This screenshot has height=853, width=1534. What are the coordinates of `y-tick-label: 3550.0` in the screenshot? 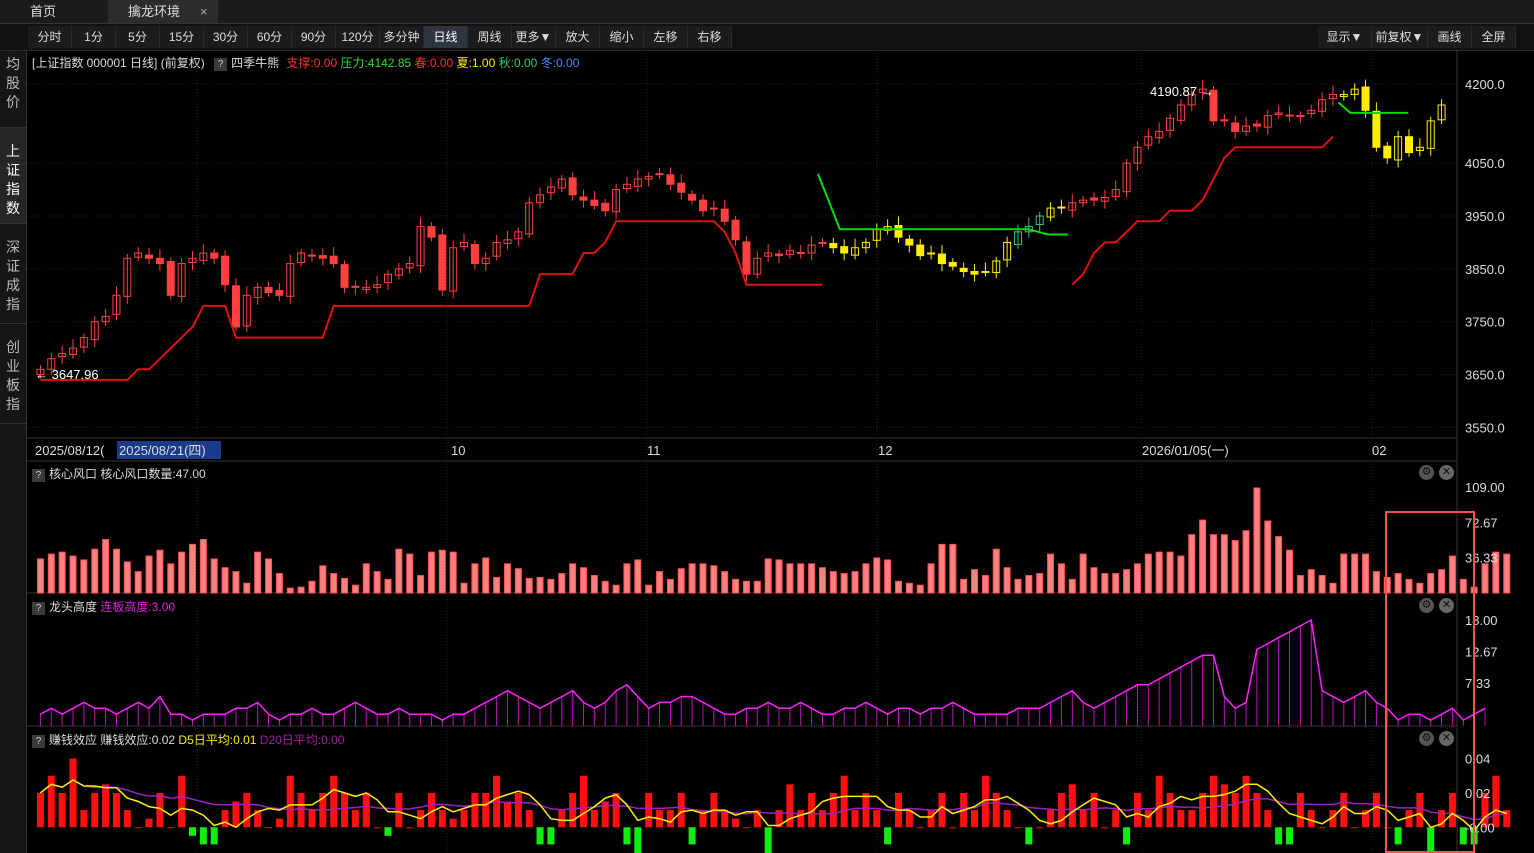 It's located at (1485, 427).